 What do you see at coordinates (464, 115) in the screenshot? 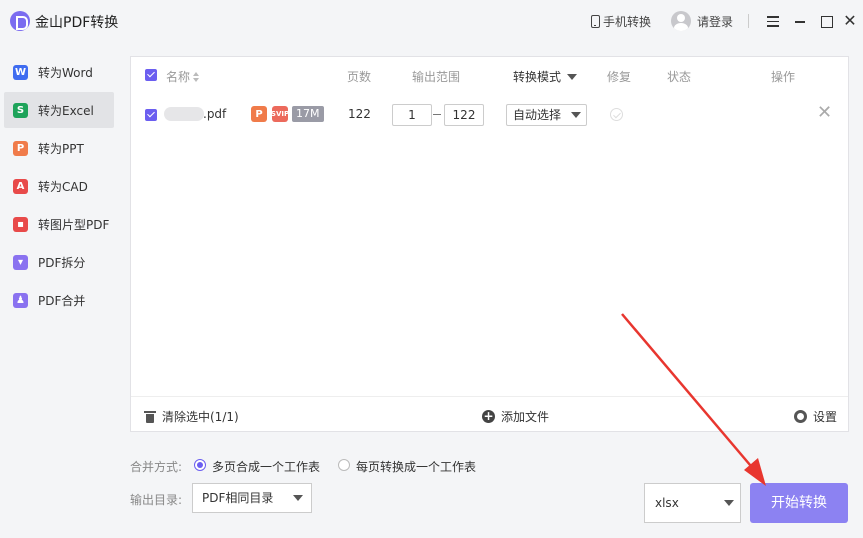
I see `range-to-input: 122` at bounding box center [464, 115].